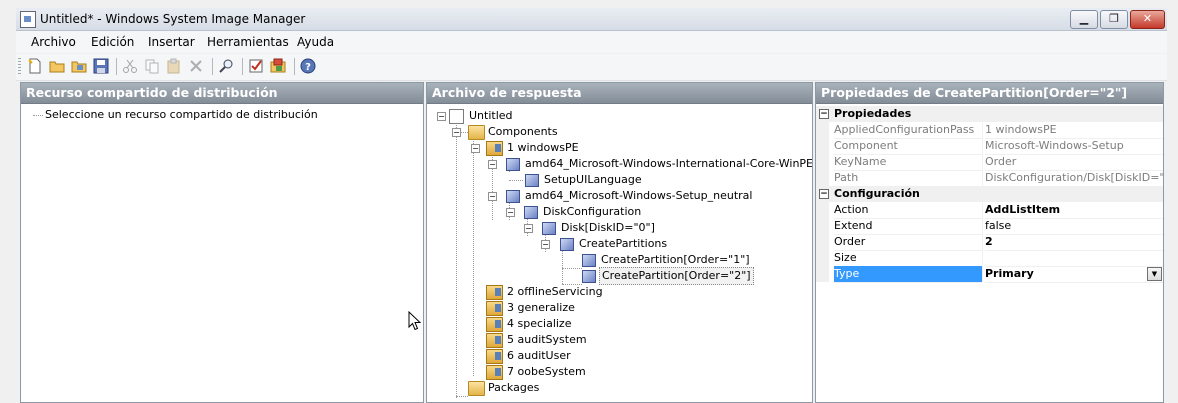 The image size is (1178, 403). I want to click on open-folder-icon, so click(57, 66).